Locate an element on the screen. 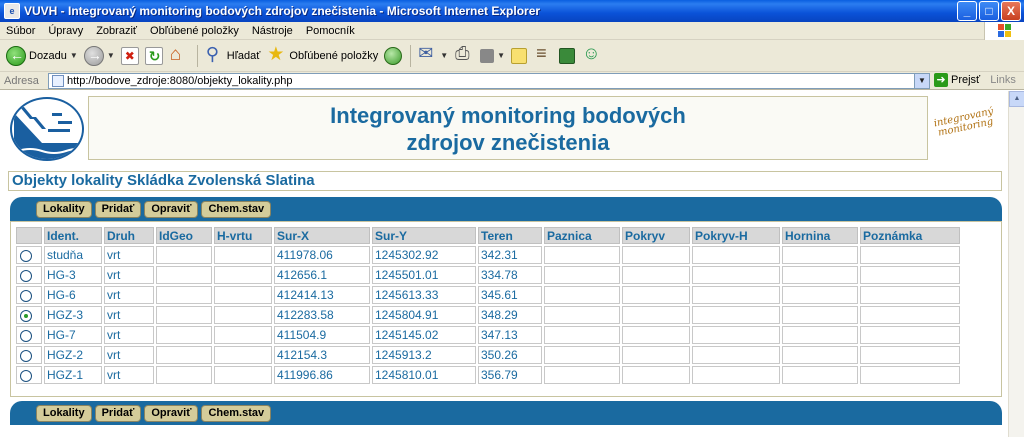 The width and height of the screenshot is (1024, 437). research-button is located at coordinates (543, 54).